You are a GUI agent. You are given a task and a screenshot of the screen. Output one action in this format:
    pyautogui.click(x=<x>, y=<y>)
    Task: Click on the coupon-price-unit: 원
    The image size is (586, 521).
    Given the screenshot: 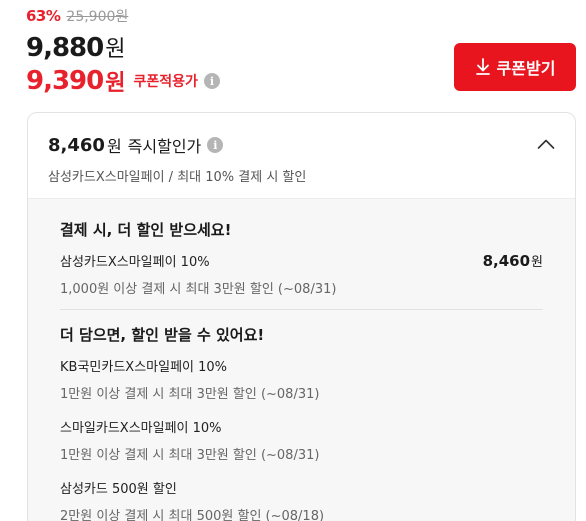 What is the action you would take?
    pyautogui.click(x=115, y=83)
    